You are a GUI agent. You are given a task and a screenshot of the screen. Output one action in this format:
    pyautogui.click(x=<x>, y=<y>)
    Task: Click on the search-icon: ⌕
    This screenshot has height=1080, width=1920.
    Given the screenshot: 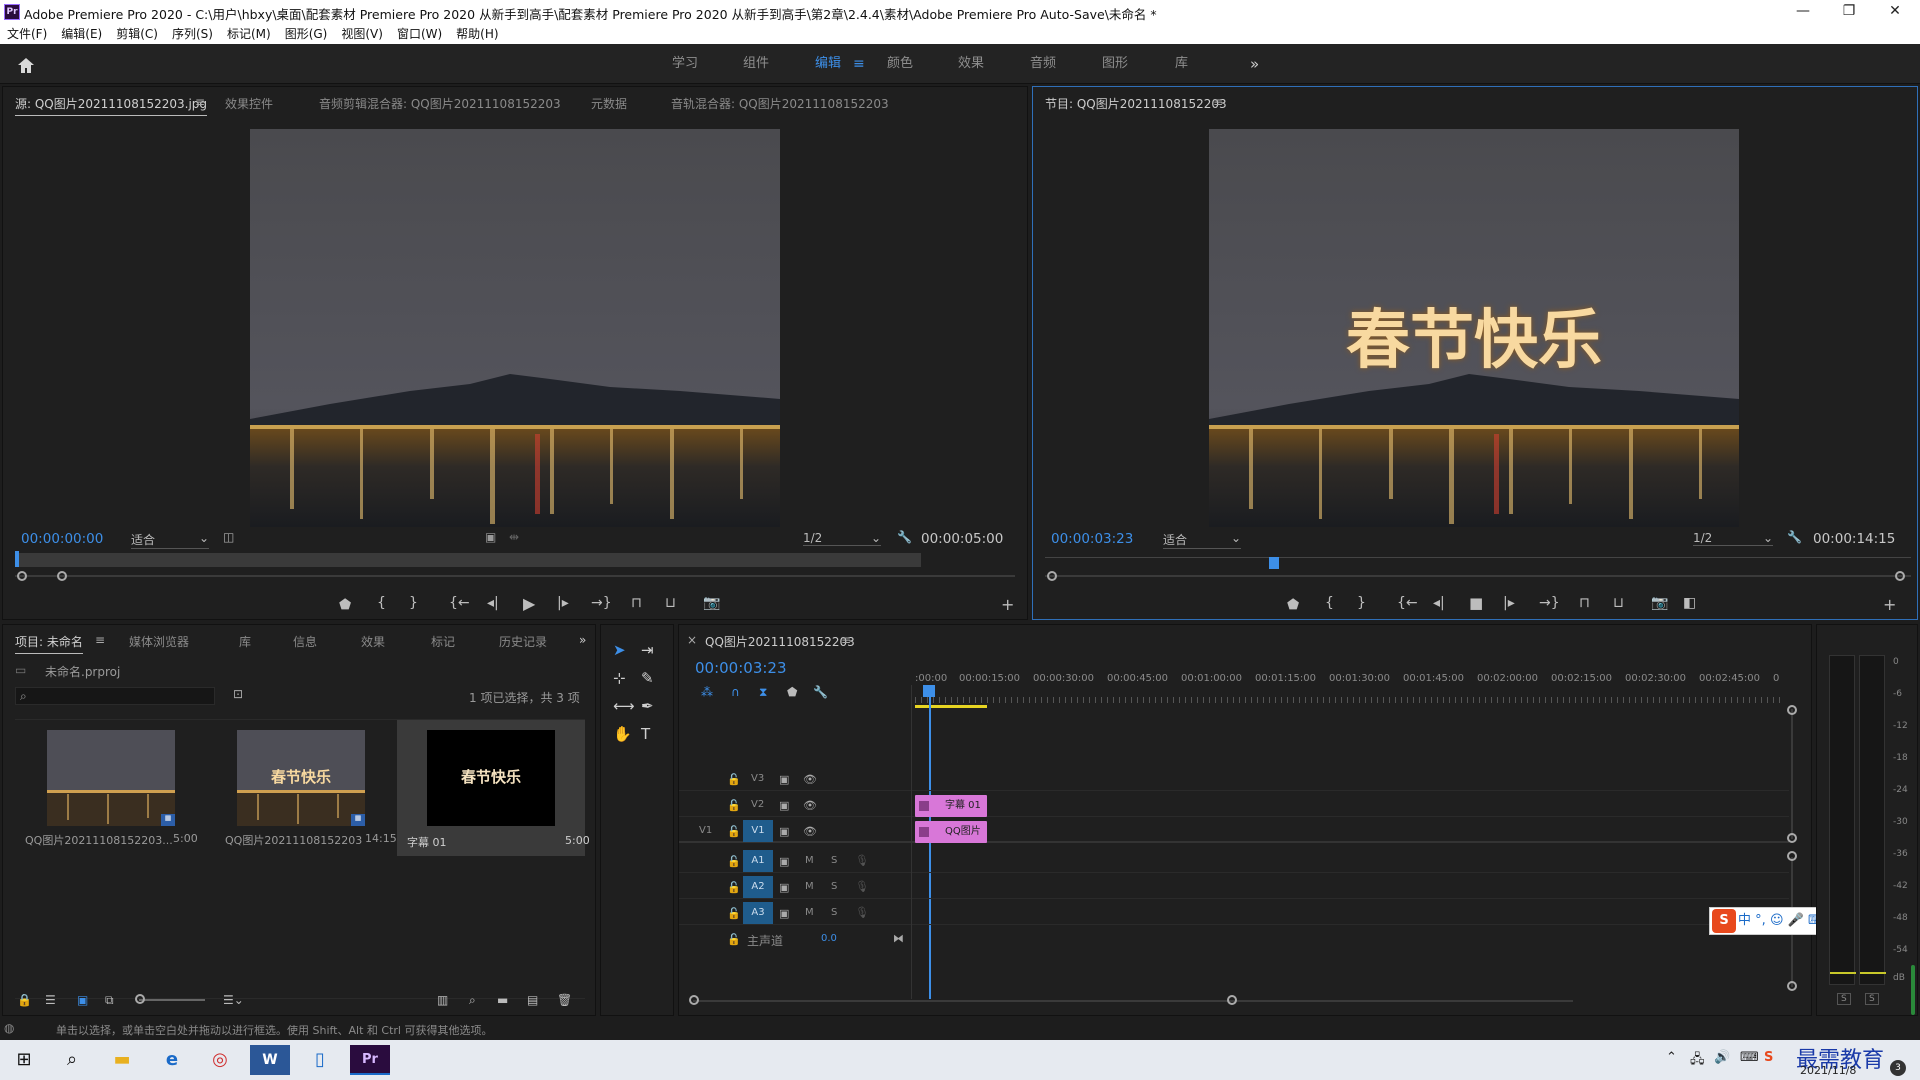 What is the action you would take?
    pyautogui.click(x=72, y=1060)
    